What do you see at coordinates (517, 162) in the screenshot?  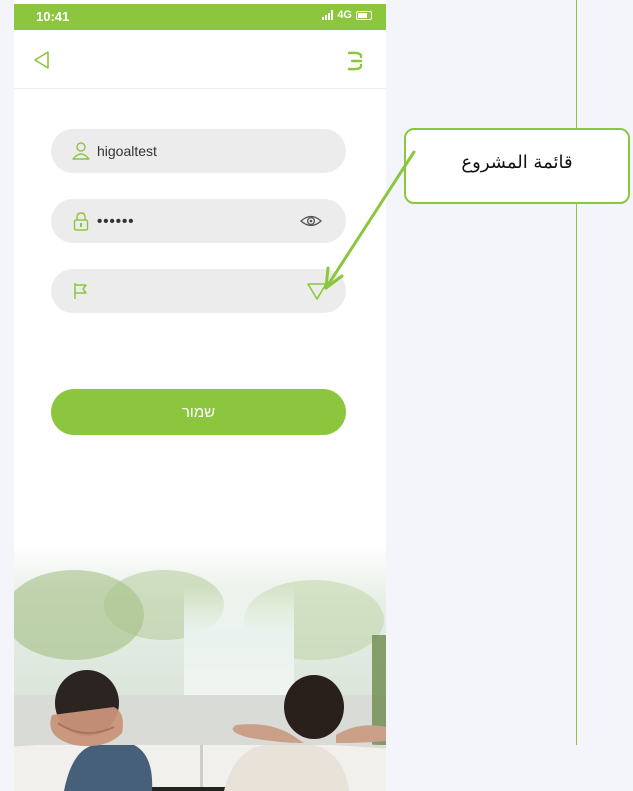 I see `callout-text: قائمة المشروع` at bounding box center [517, 162].